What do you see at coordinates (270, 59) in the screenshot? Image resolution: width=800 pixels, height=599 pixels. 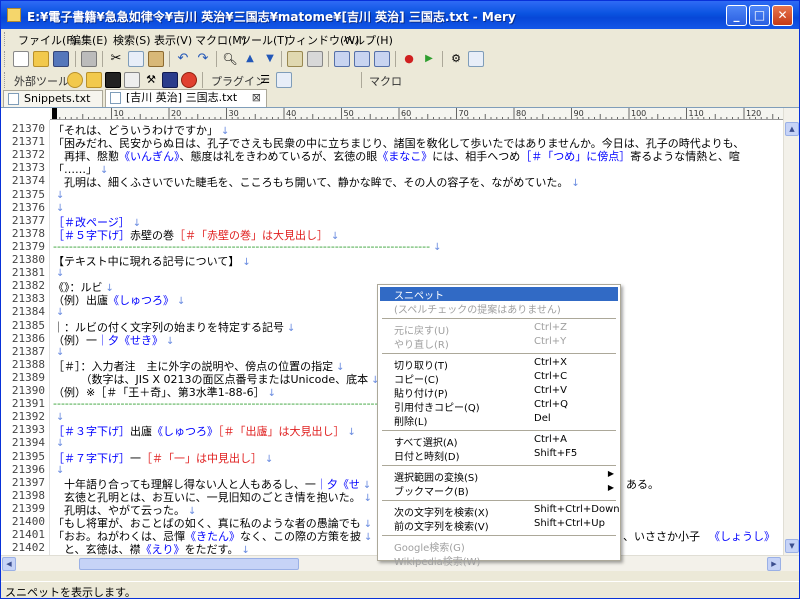 I see `find-next-icon: ▼` at bounding box center [270, 59].